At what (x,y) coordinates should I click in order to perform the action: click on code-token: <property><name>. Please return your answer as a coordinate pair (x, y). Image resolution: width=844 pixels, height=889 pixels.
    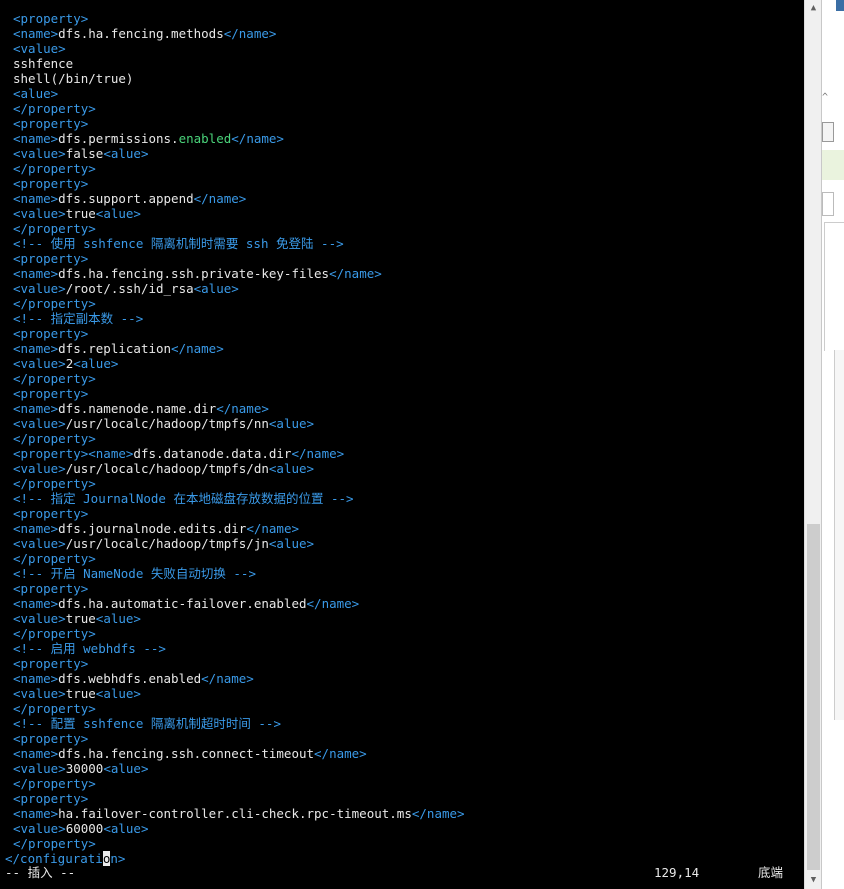
    Looking at the image, I should click on (73, 453).